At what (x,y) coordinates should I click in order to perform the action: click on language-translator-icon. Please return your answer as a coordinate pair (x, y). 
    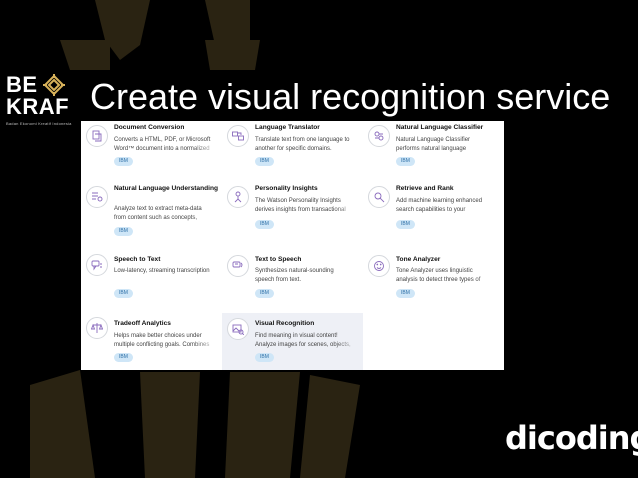
    Looking at the image, I should click on (238, 136).